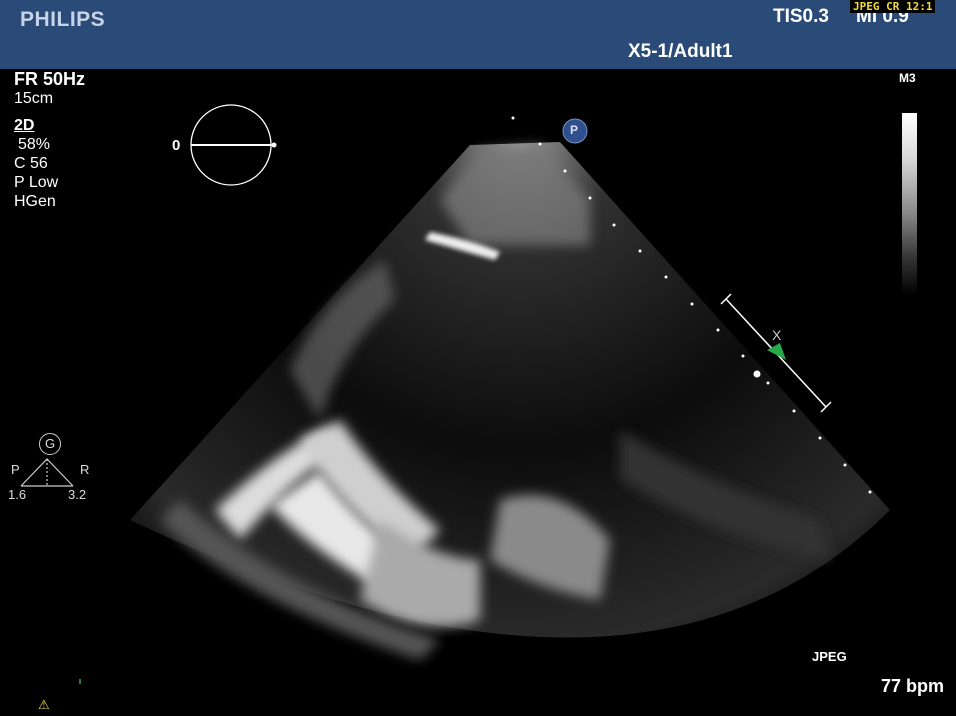  Describe the element at coordinates (77, 494) in the screenshot. I see `body-marker-right-value: 3.2` at that location.